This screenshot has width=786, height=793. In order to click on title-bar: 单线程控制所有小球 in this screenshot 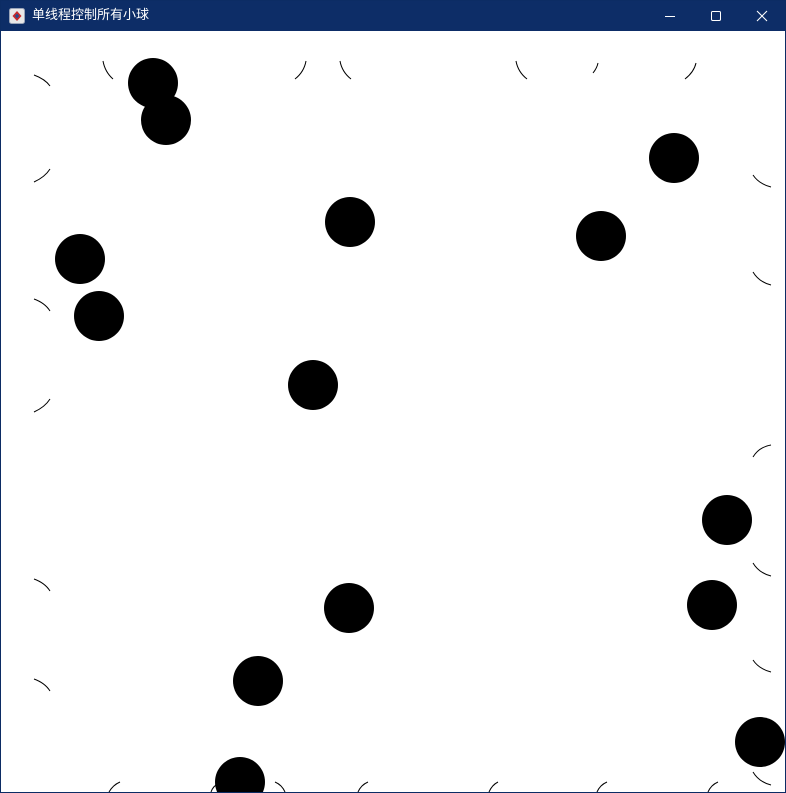, I will do `click(393, 16)`.